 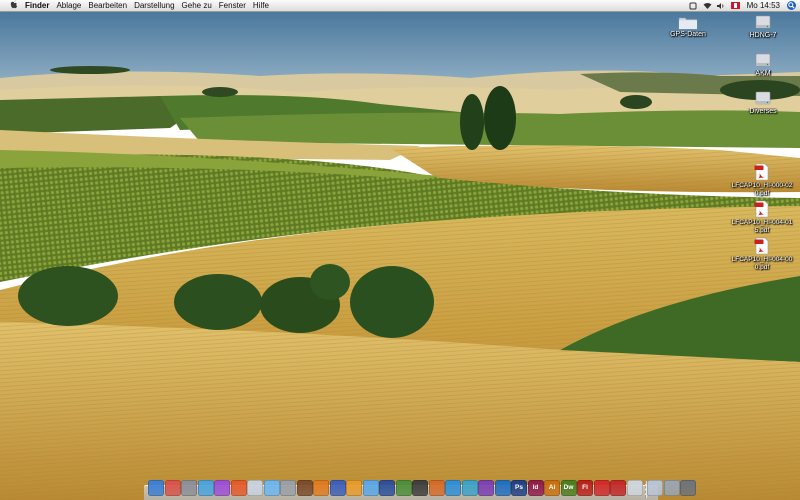 I want to click on desktop-icon-label: HDNG-7, so click(x=763, y=35).